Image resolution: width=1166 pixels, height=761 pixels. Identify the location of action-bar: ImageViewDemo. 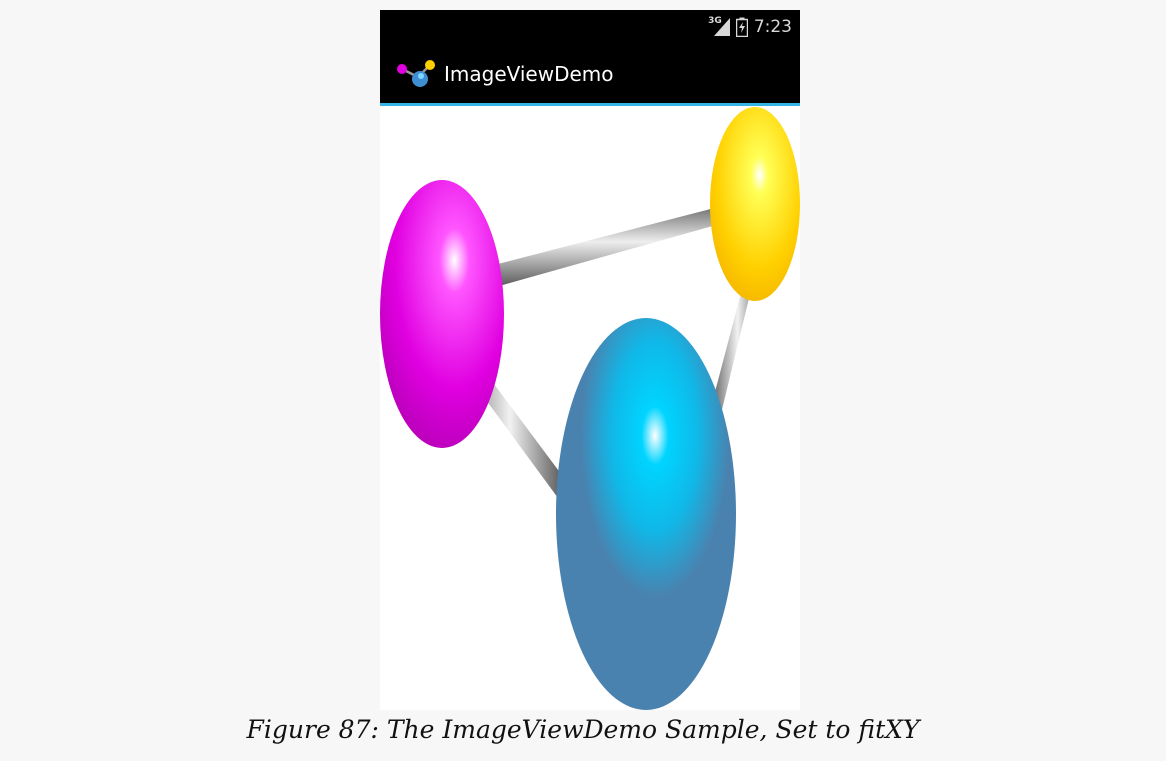
(590, 73).